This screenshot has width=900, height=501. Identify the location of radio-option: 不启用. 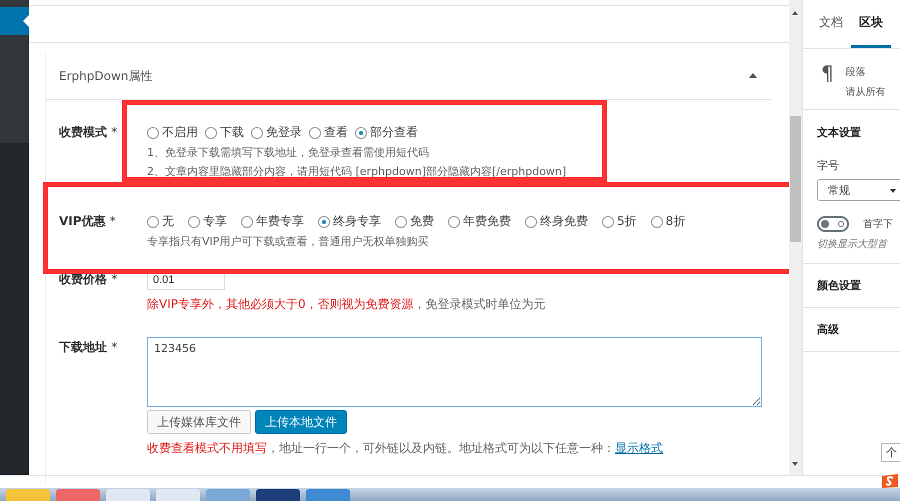
(172, 132).